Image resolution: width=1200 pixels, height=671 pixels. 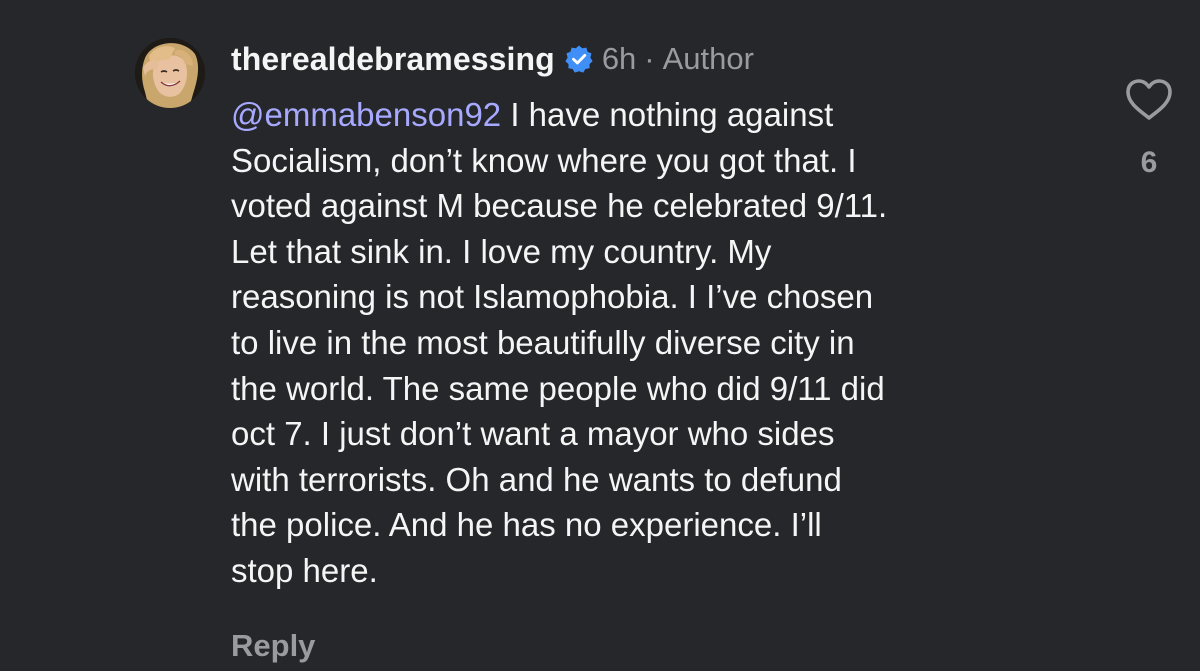 I want to click on timestamp: 6h, so click(x=619, y=58).